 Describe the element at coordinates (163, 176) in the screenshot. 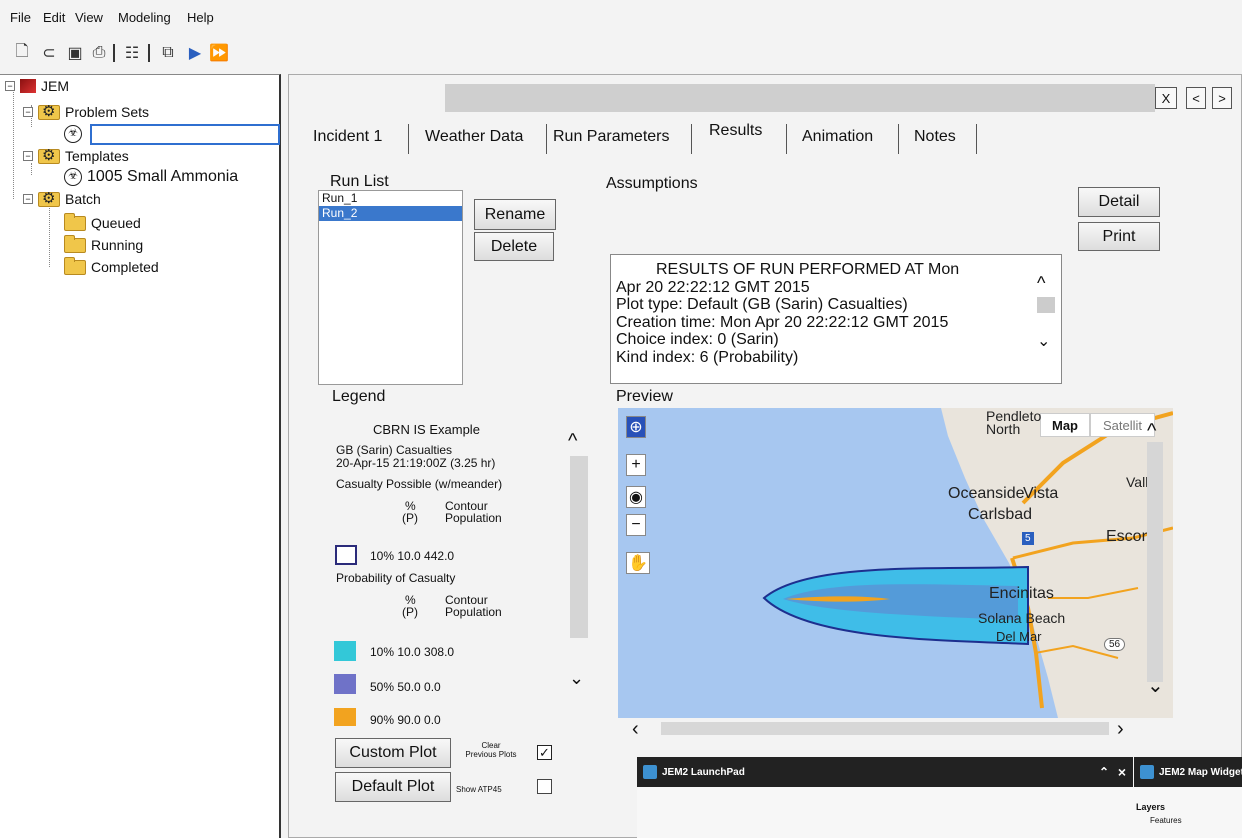

I see `tree-item-label: 1005 Small Ammonia` at that location.